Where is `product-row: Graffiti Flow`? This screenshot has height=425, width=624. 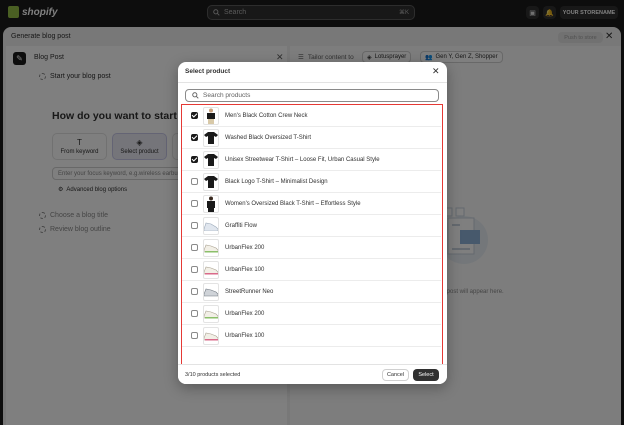
product-row: Graffiti Flow is located at coordinates (311, 226).